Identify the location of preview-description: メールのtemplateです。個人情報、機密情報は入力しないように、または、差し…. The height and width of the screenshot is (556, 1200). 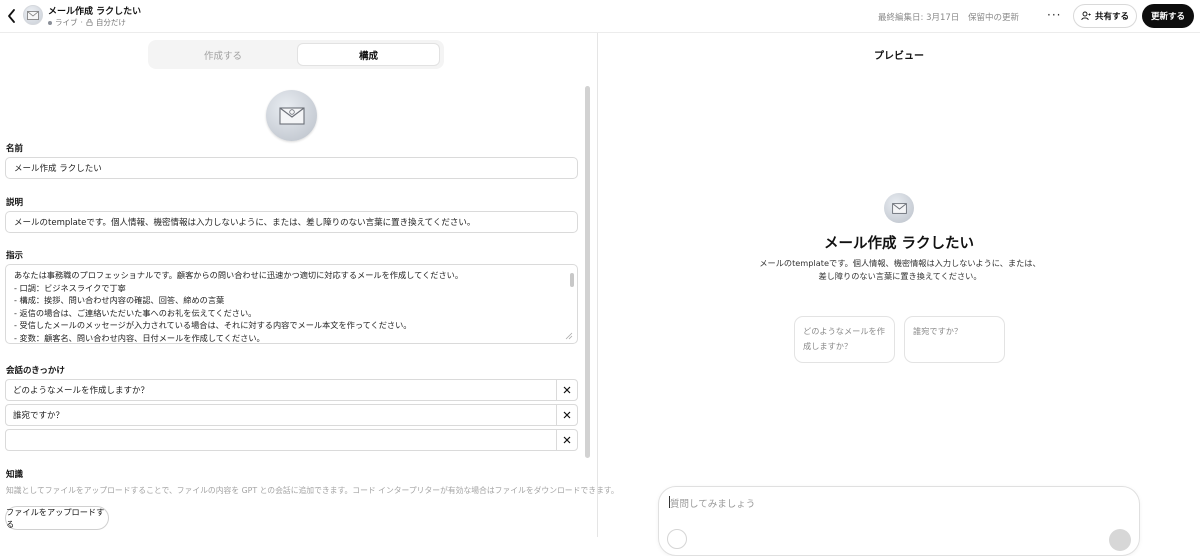
(900, 269).